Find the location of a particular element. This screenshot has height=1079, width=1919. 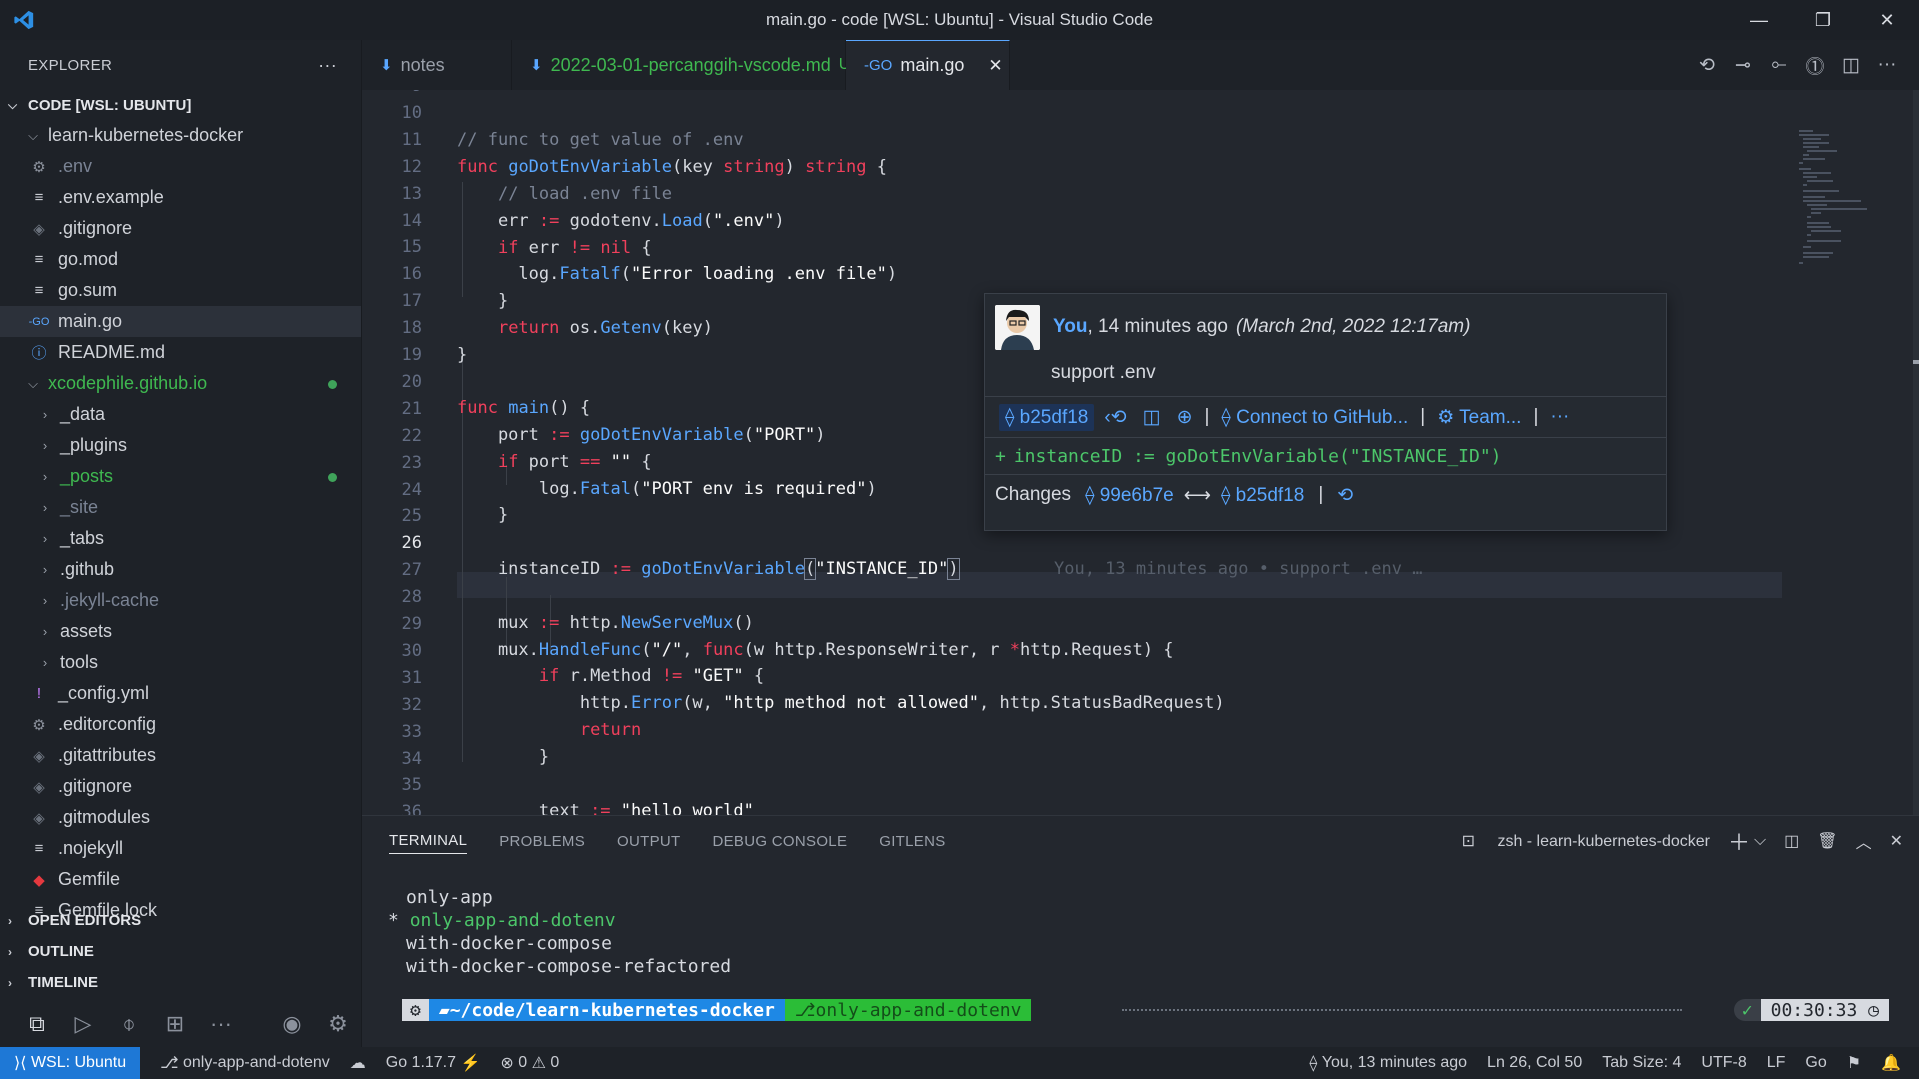

split-terminal-icon: ◫ is located at coordinates (1791, 841).